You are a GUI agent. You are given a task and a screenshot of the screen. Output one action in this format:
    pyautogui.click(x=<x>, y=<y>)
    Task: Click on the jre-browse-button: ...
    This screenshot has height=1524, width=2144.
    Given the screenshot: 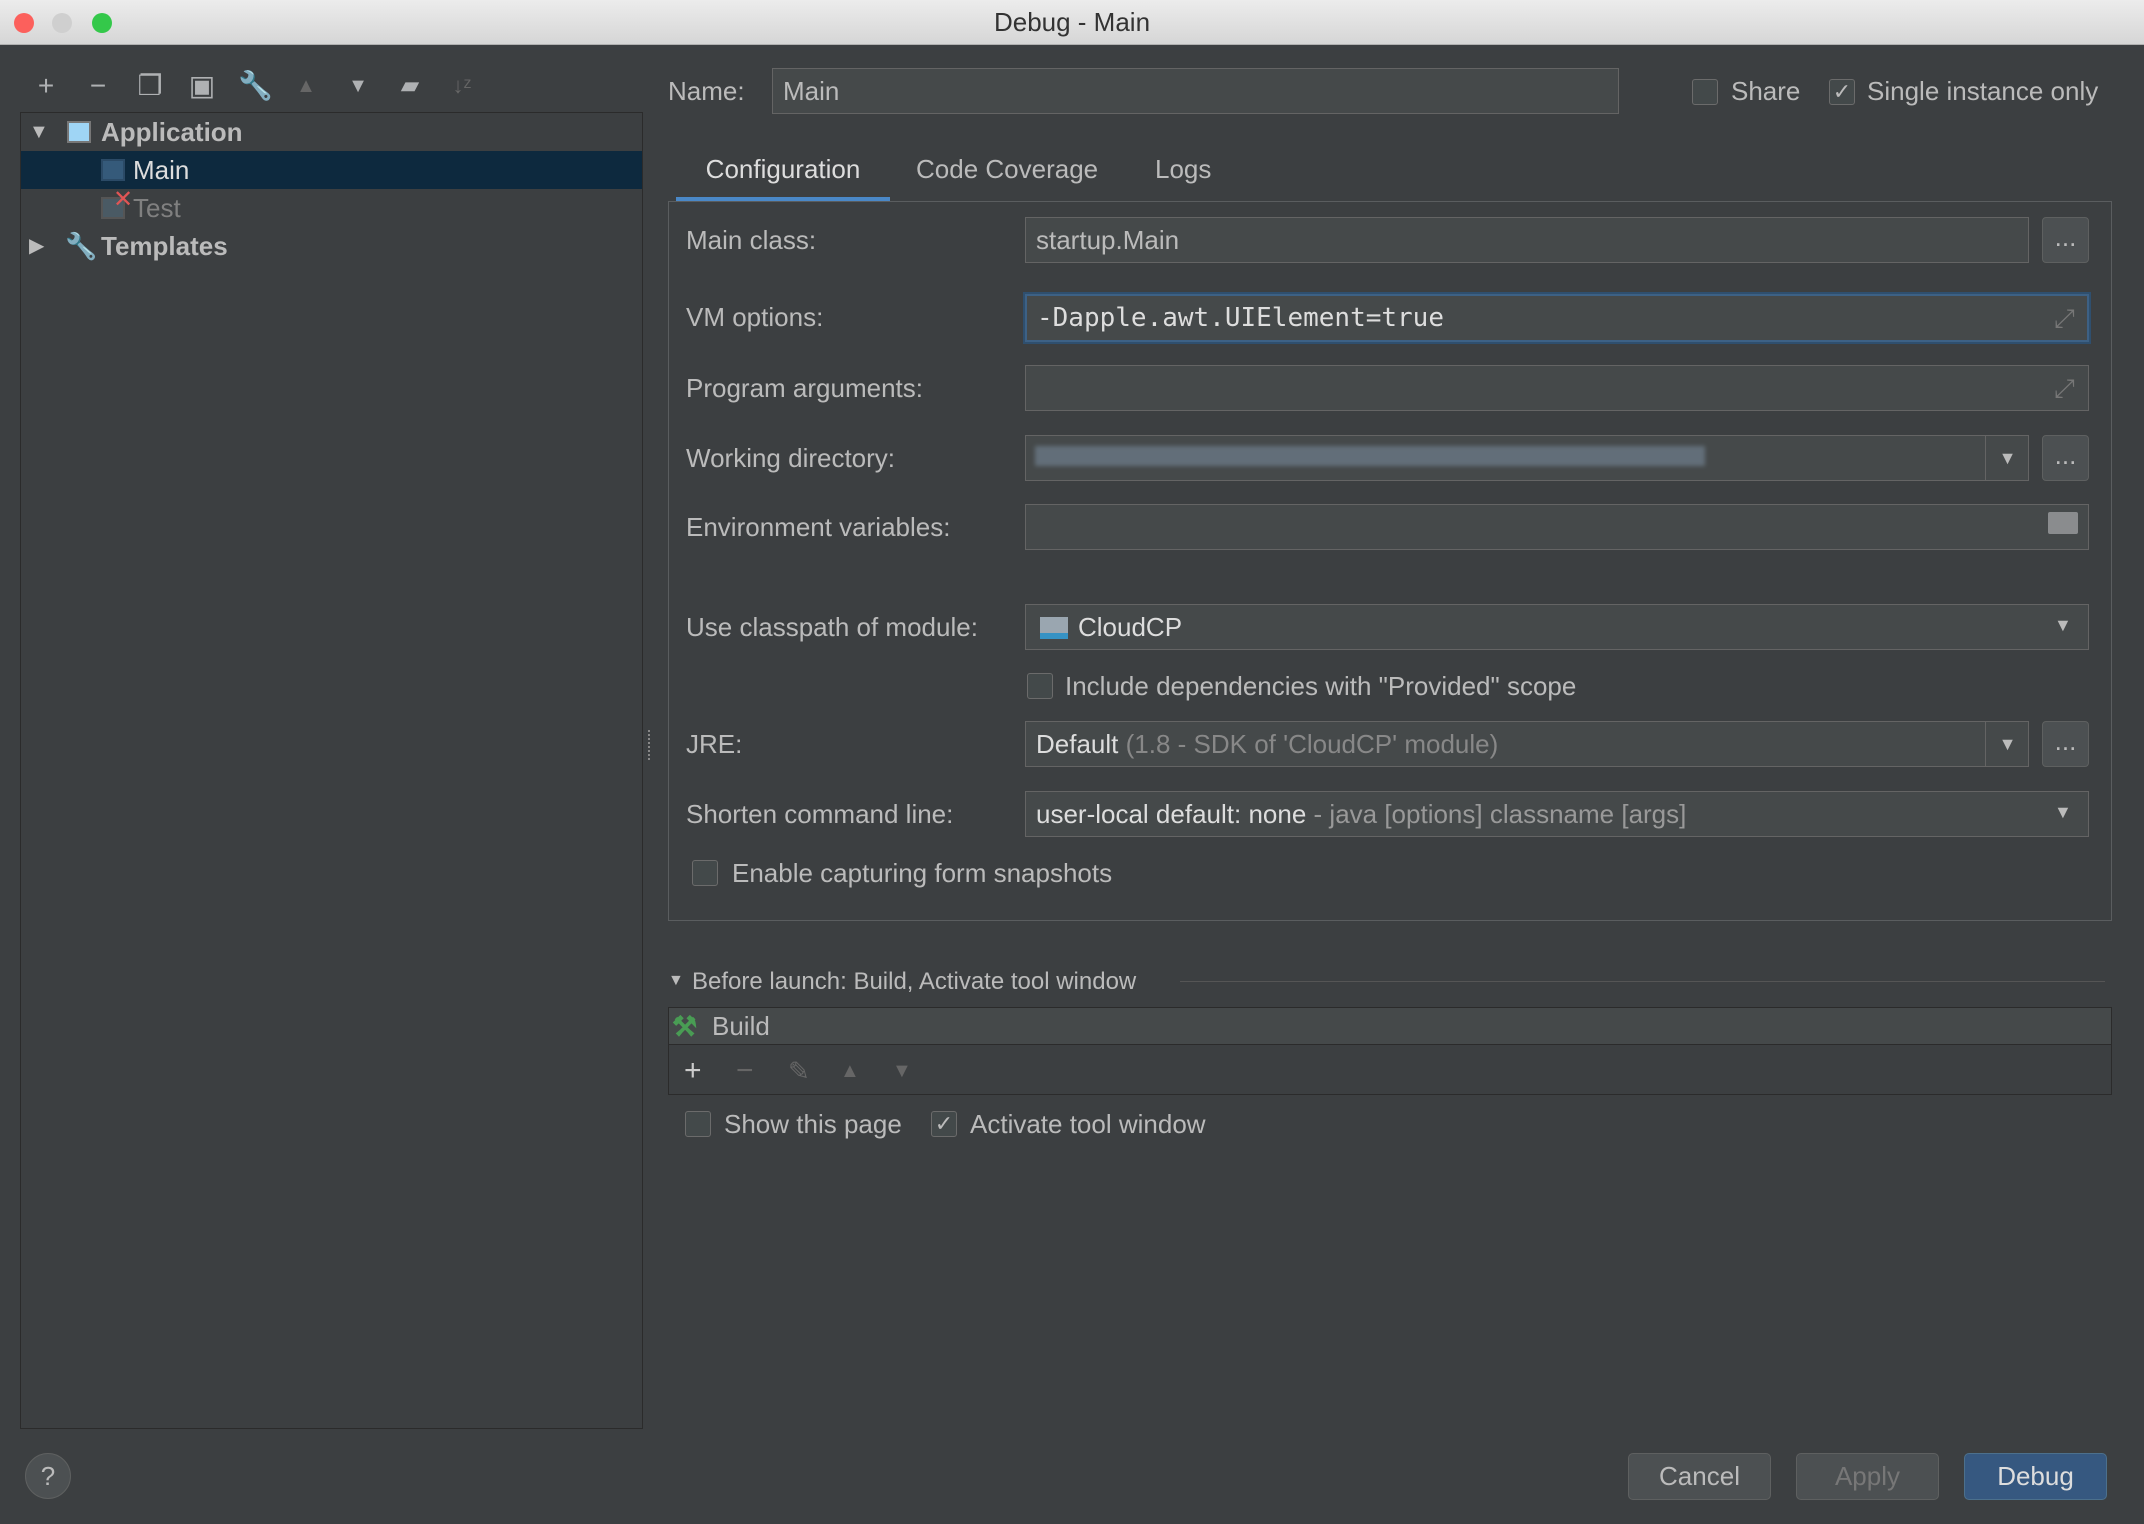 What is the action you would take?
    pyautogui.click(x=2065, y=744)
    